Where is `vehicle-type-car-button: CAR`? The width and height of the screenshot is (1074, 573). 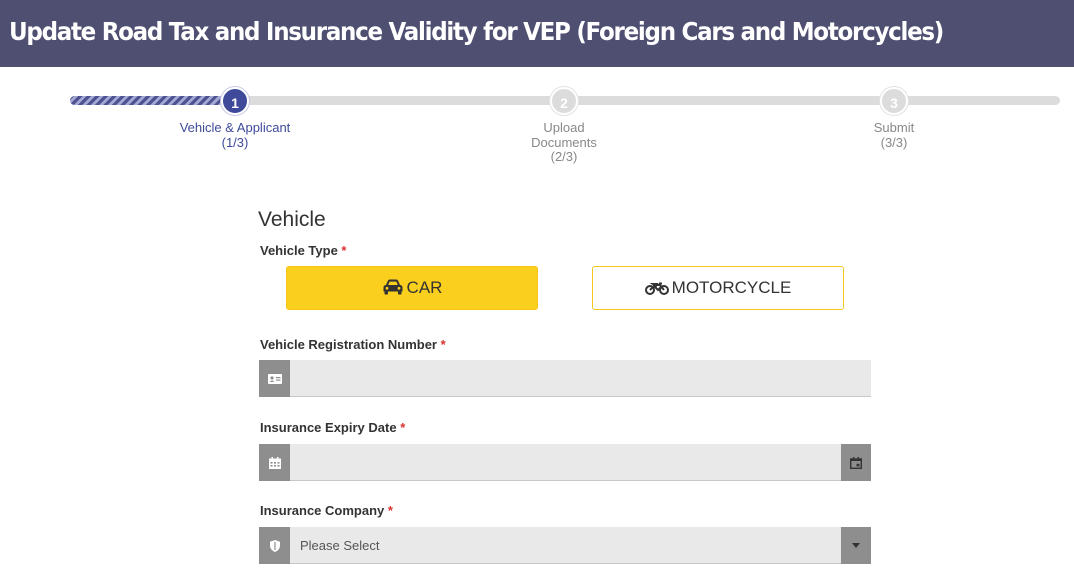 vehicle-type-car-button: CAR is located at coordinates (412, 288).